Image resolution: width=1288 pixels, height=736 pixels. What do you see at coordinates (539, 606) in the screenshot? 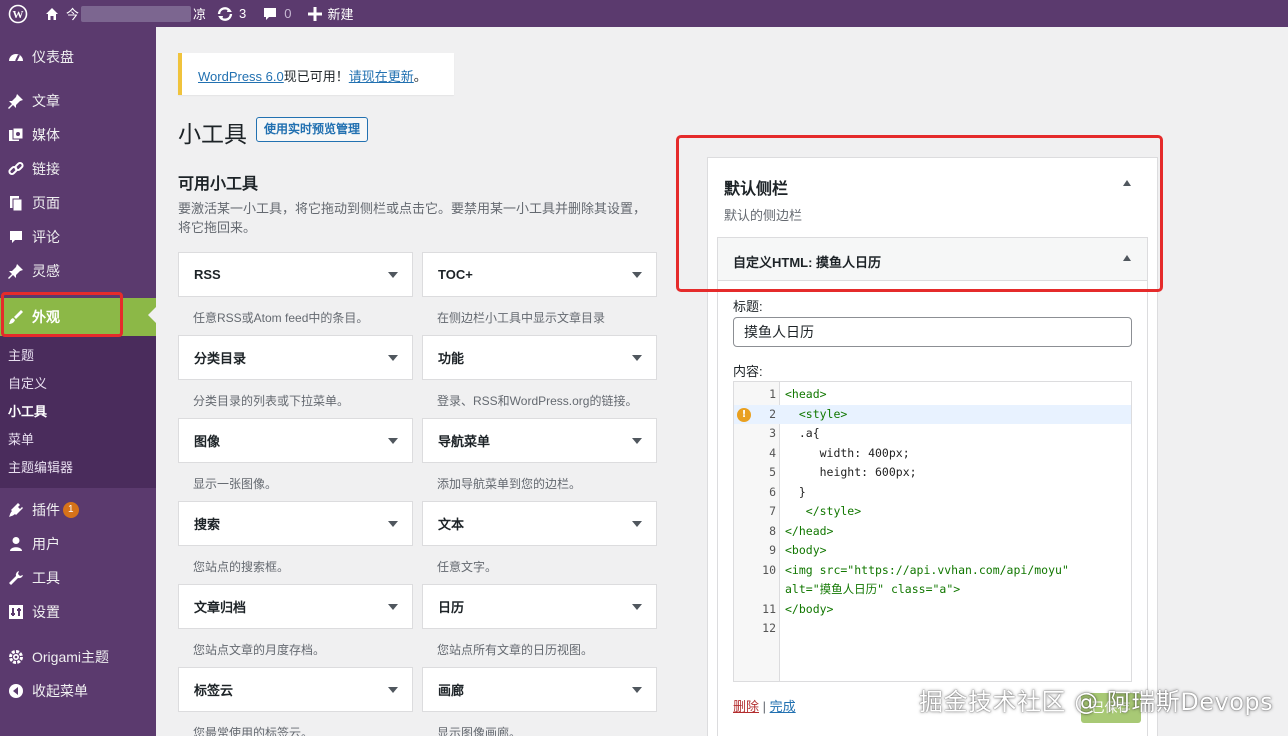
I see `widget-calendar: 日历` at bounding box center [539, 606].